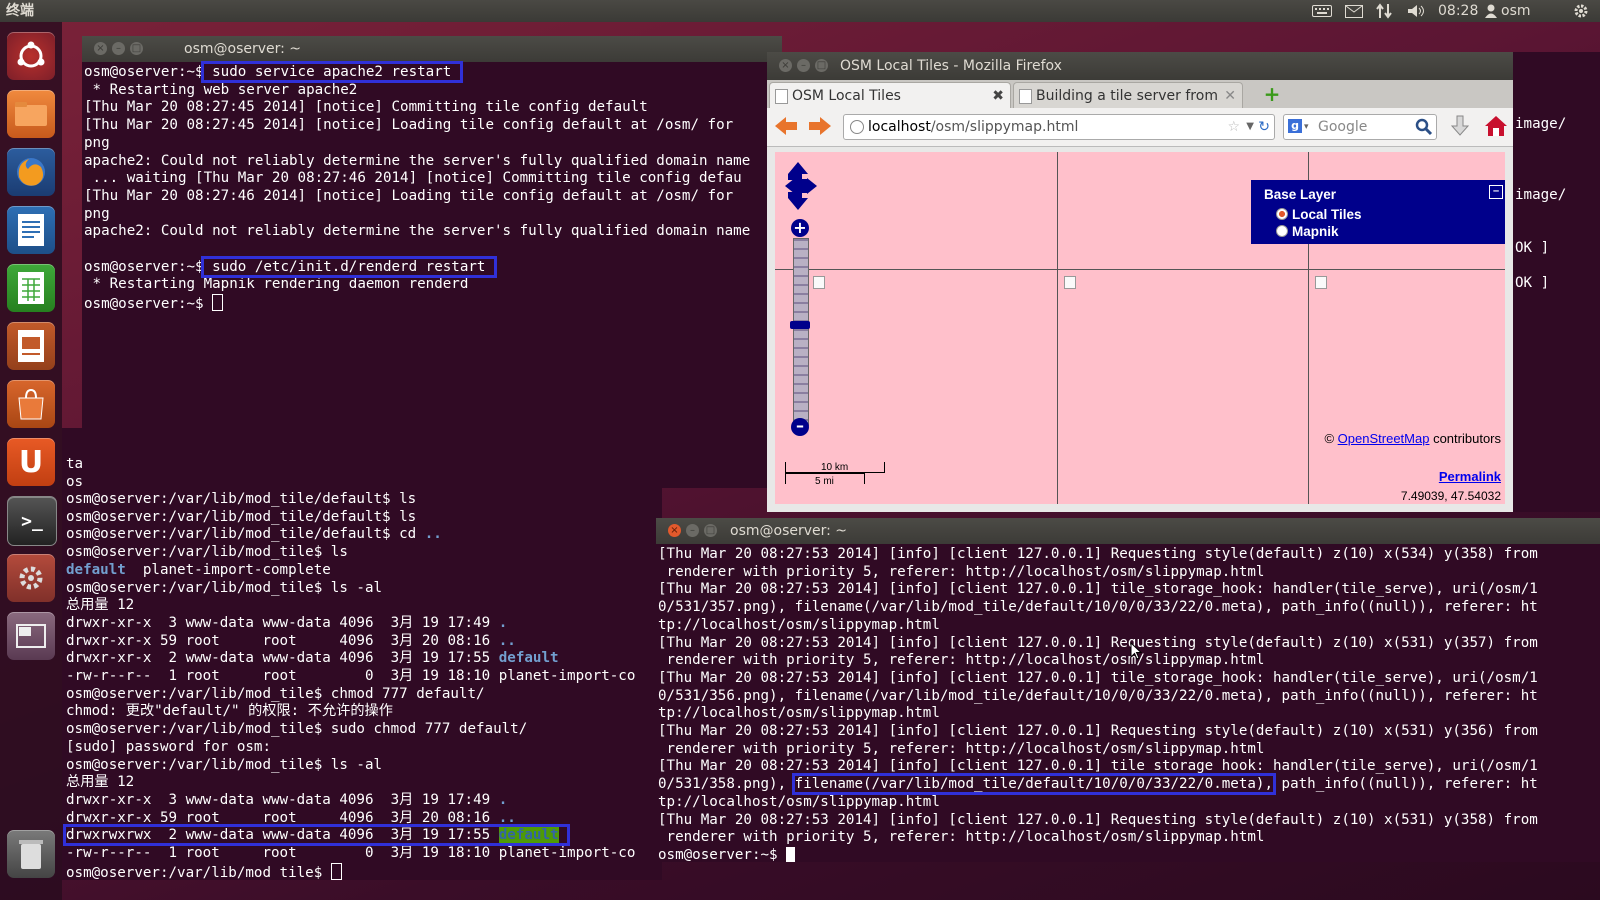 Image resolution: width=1600 pixels, height=900 pixels. Describe the element at coordinates (224, 587) in the screenshot. I see `terminal-line: osm@oserver:/var/lib/mod_tile$ ls -al` at that location.